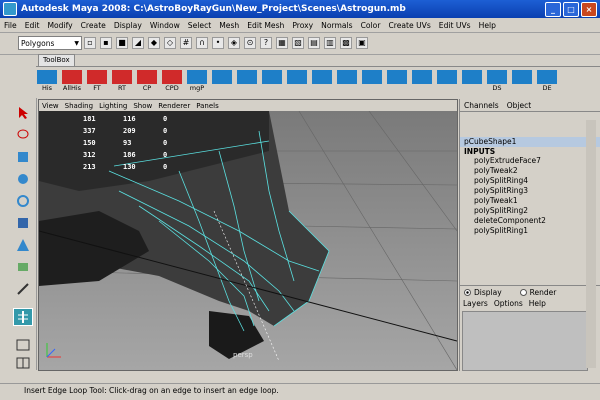  I want to click on display-radio, so click(467, 292).